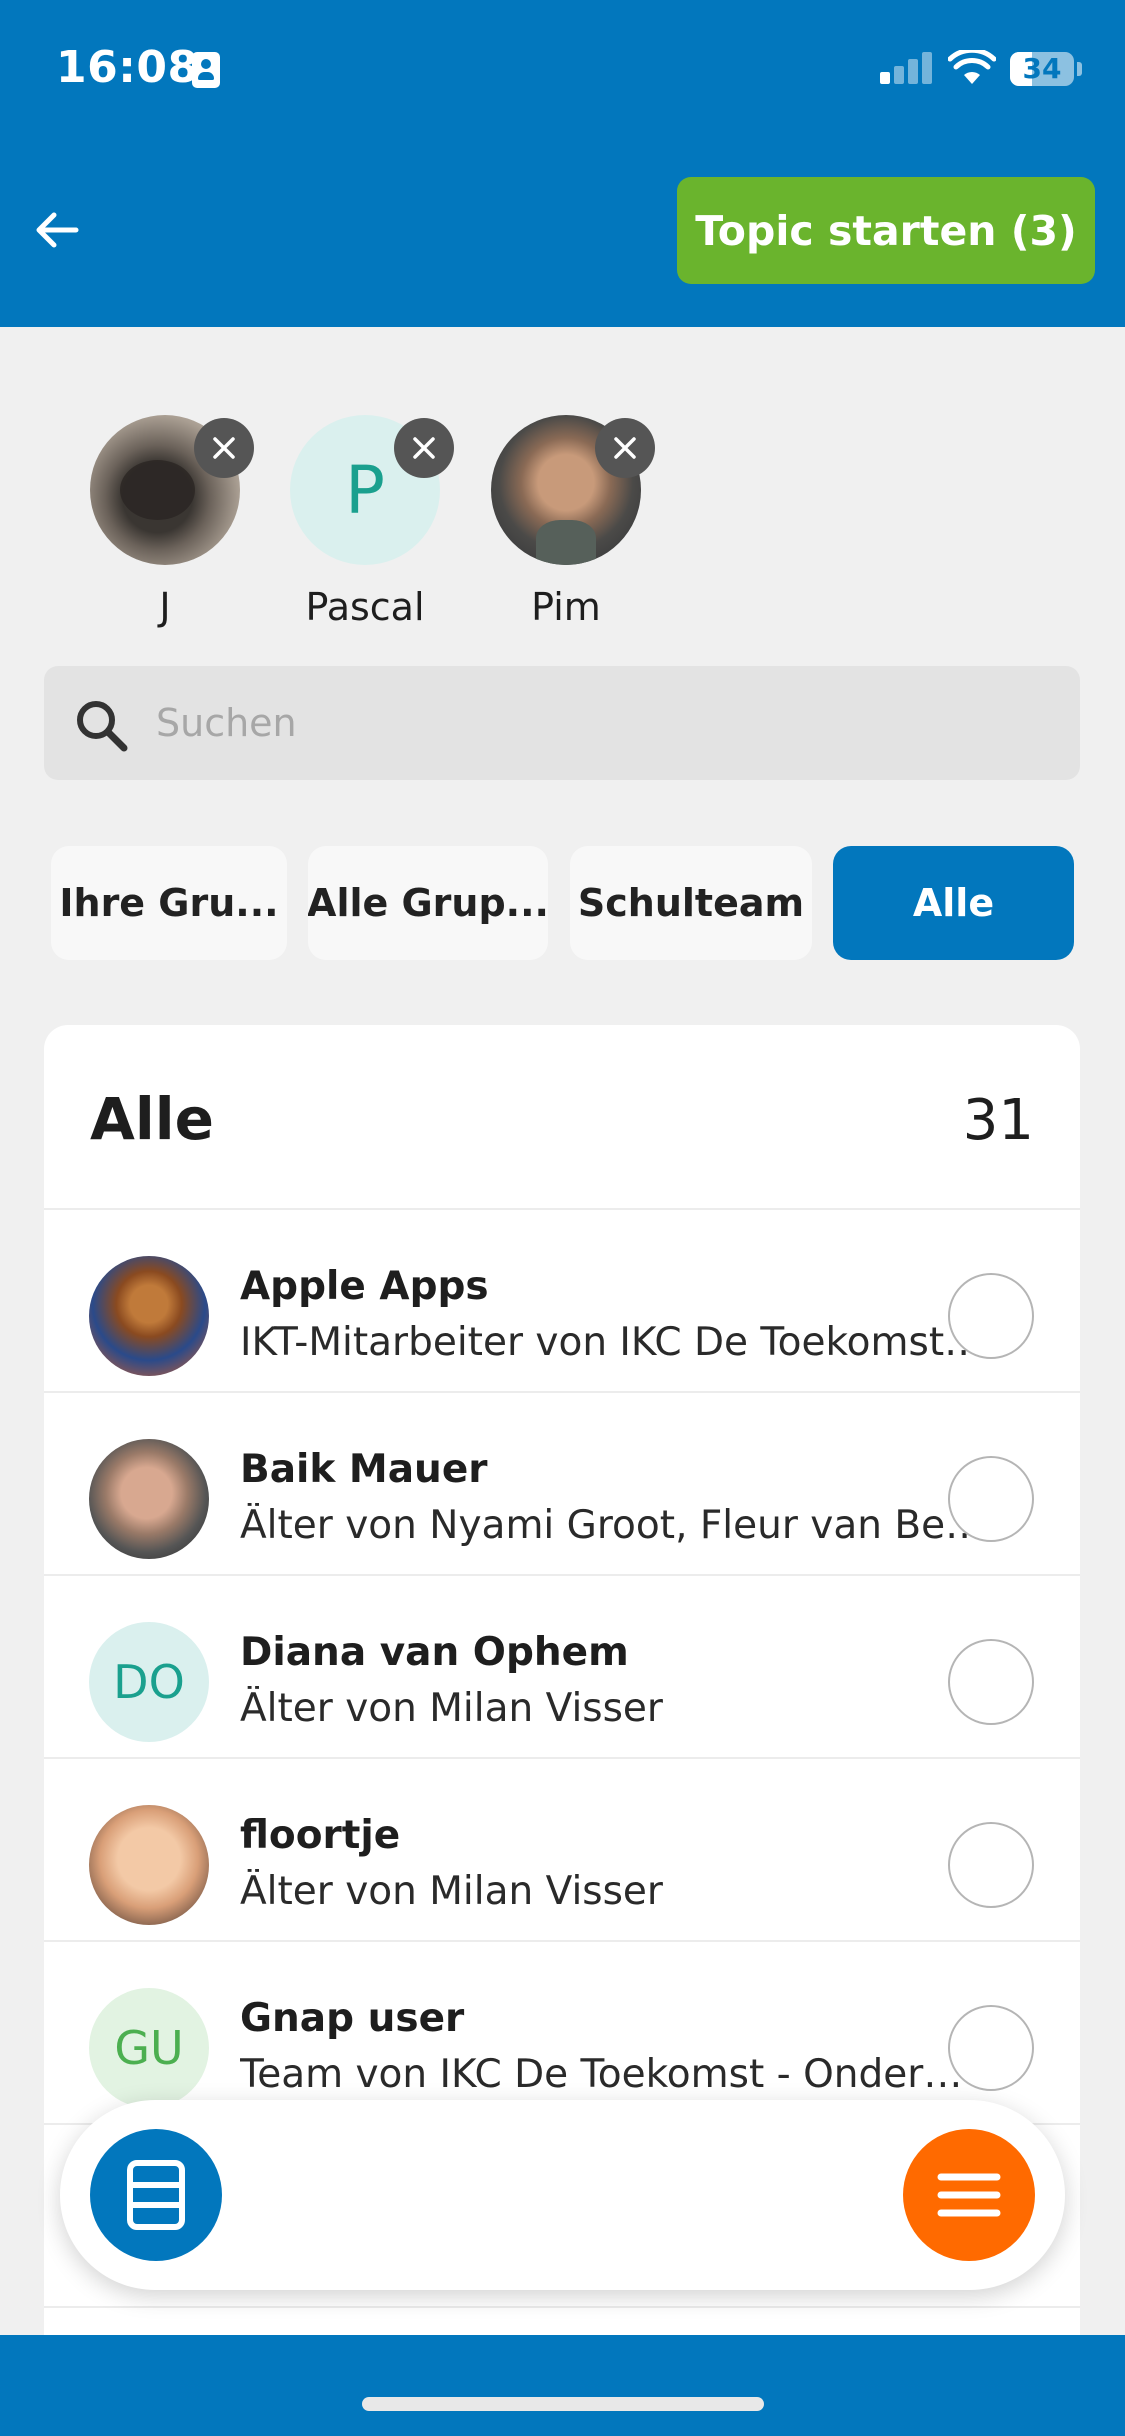 Image resolution: width=1125 pixels, height=2436 pixels. I want to click on selected-recipient: P, so click(372, 490).